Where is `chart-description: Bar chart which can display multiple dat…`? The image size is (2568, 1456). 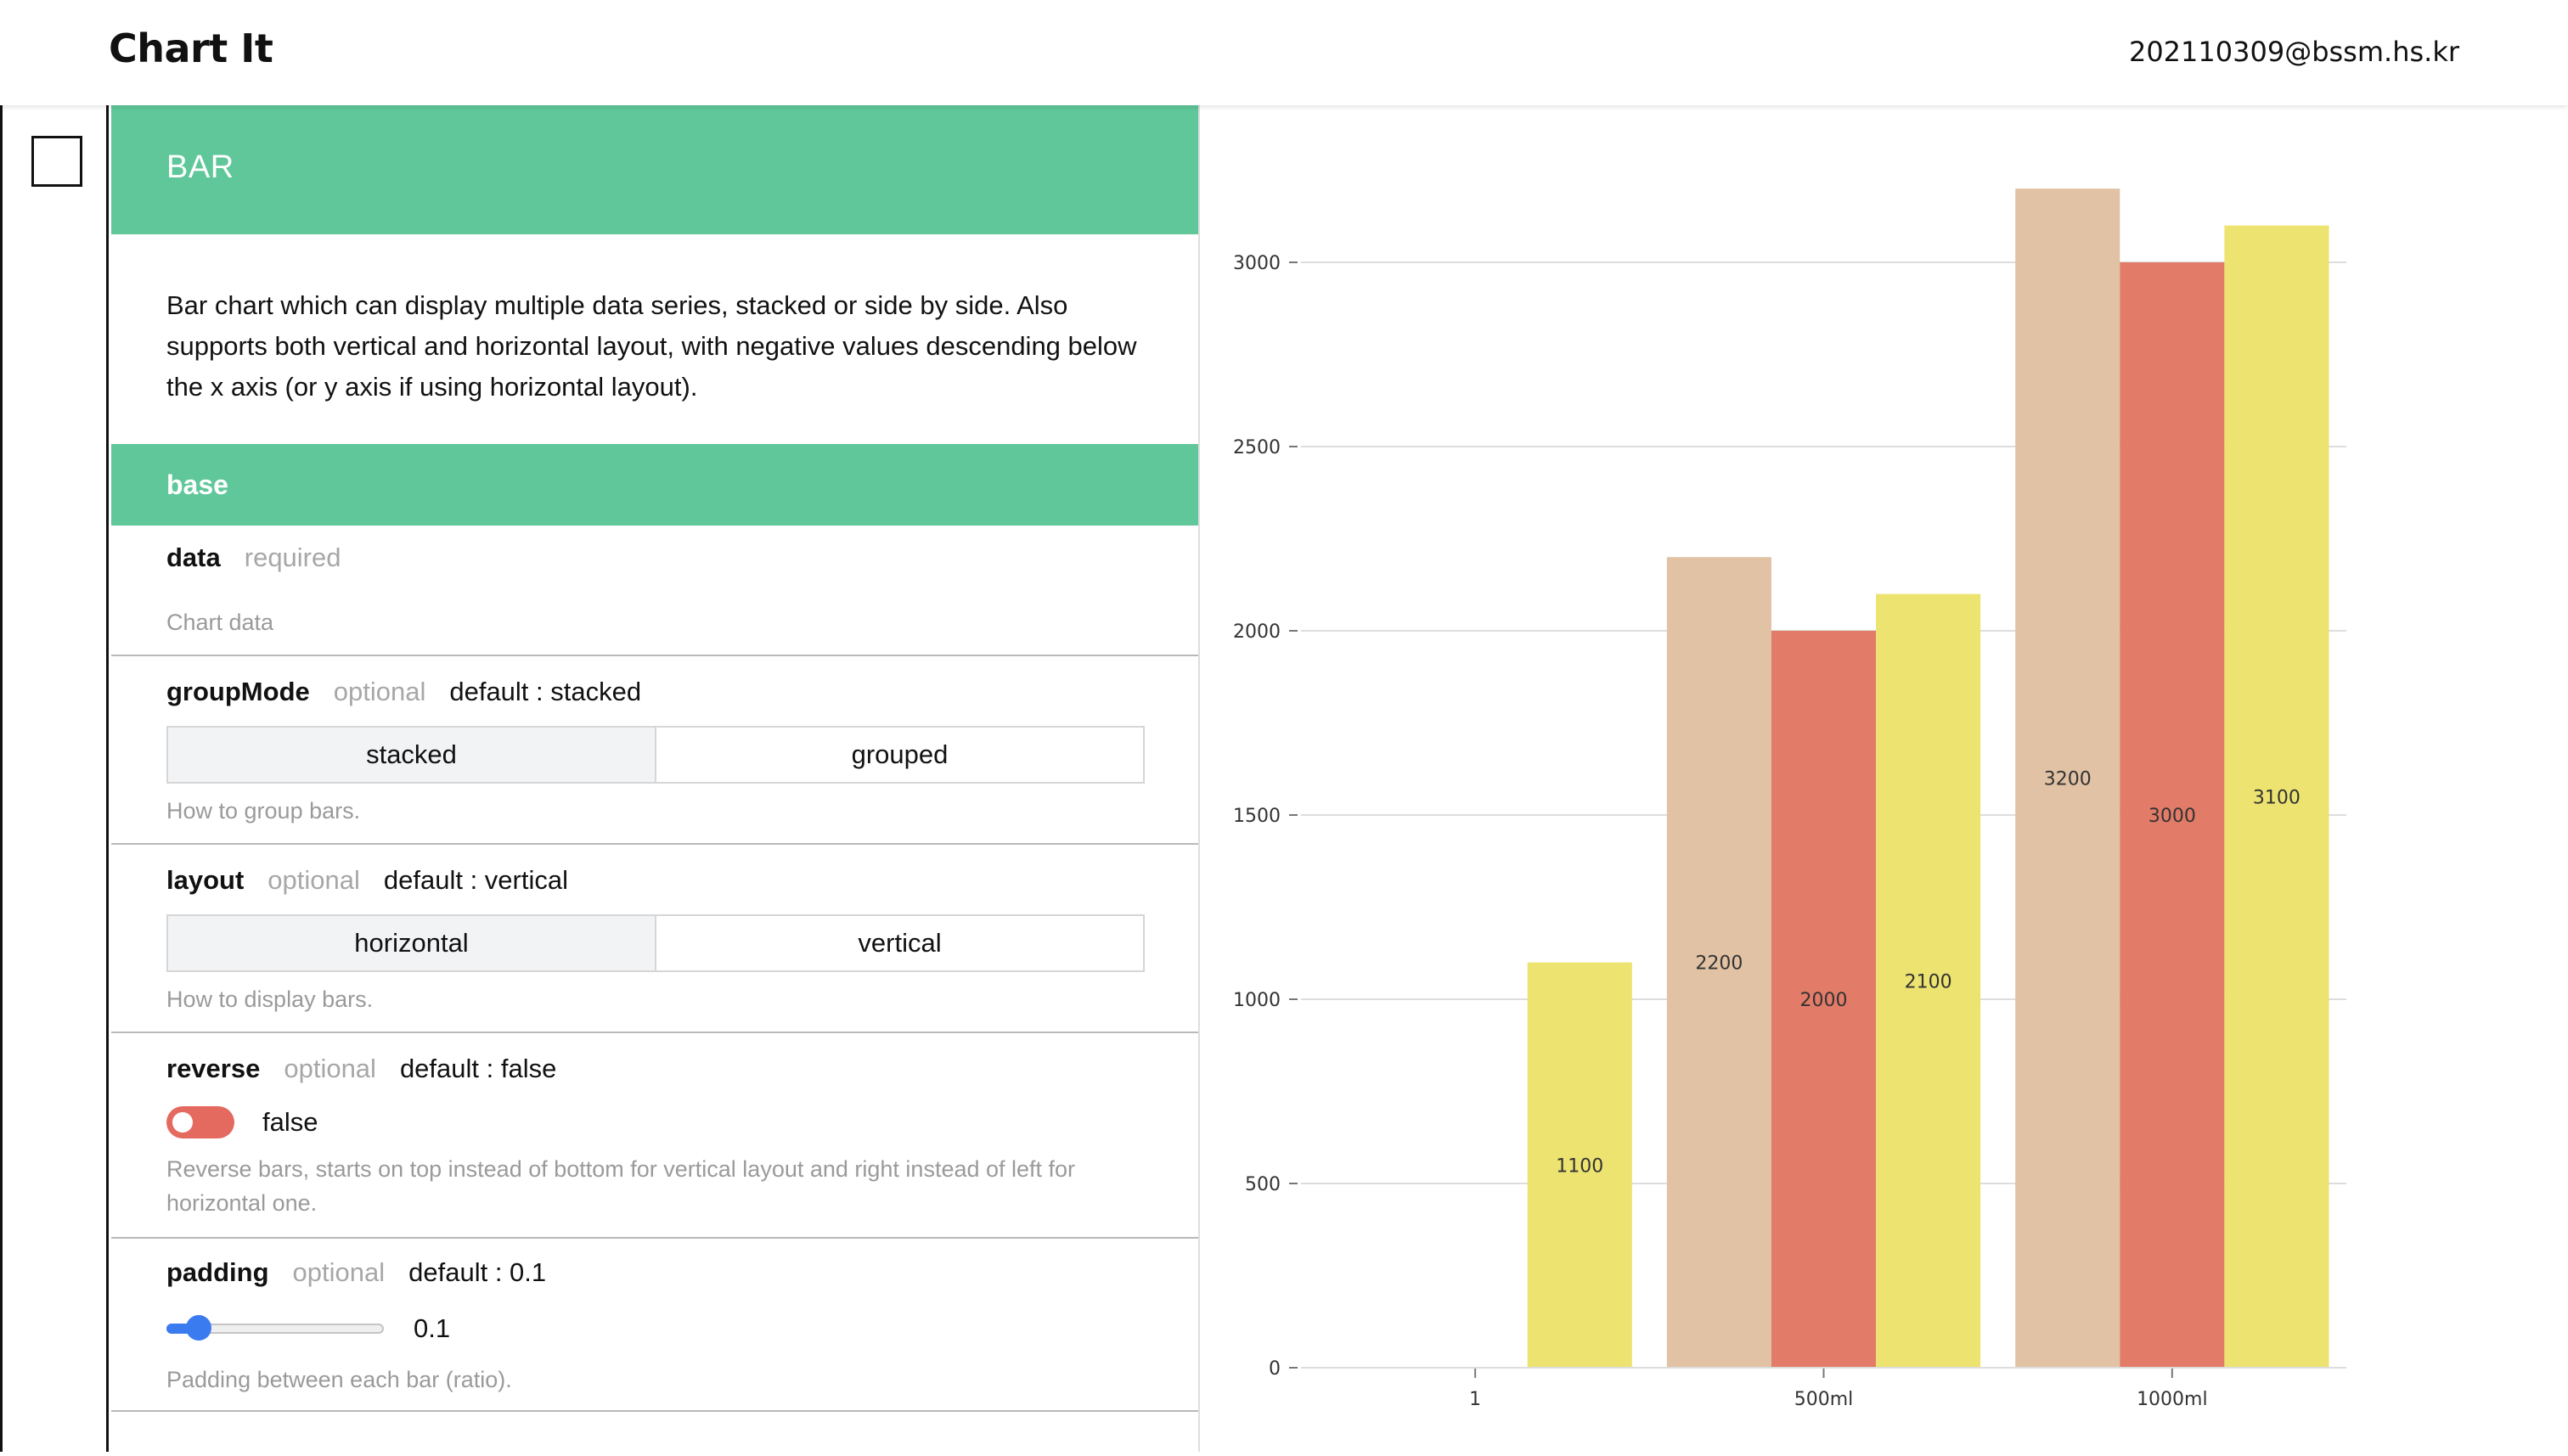
chart-description: Bar chart which can display multiple dat… is located at coordinates (651, 346).